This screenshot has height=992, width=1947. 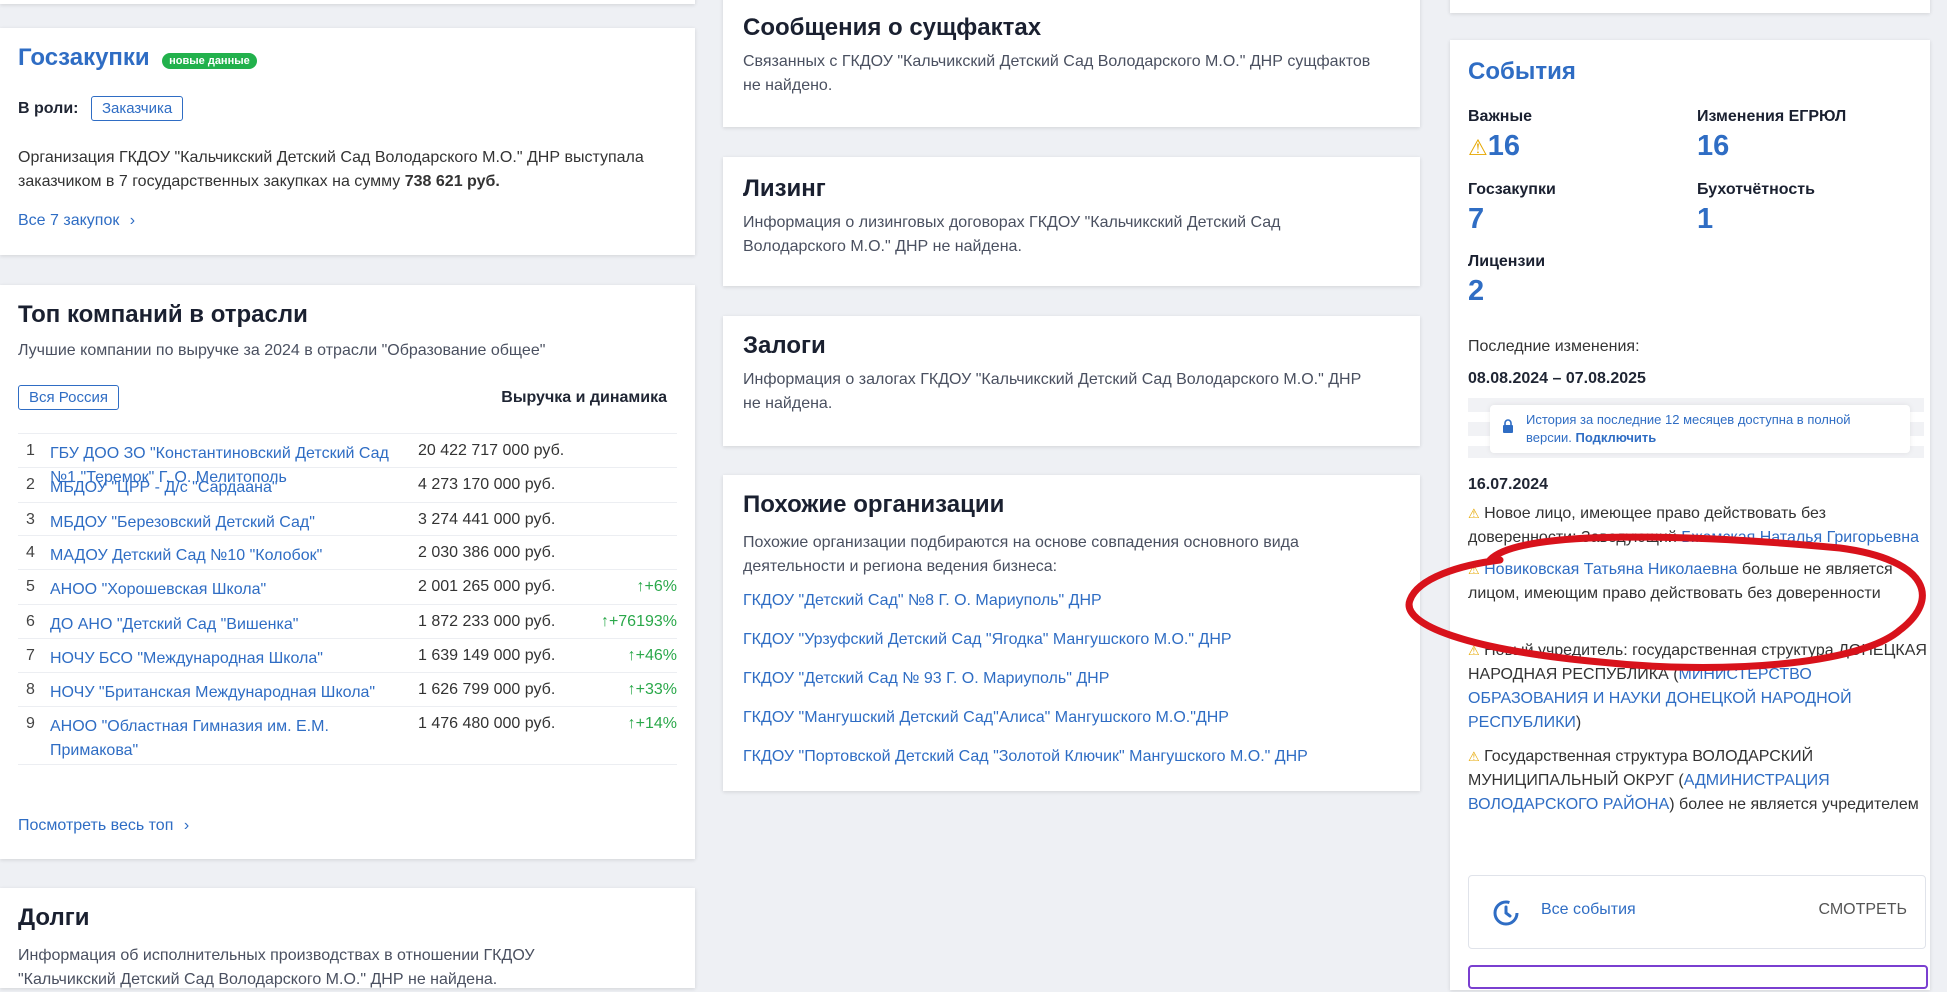 What do you see at coordinates (1705, 219) in the screenshot?
I see `stat-accounting-value: 1` at bounding box center [1705, 219].